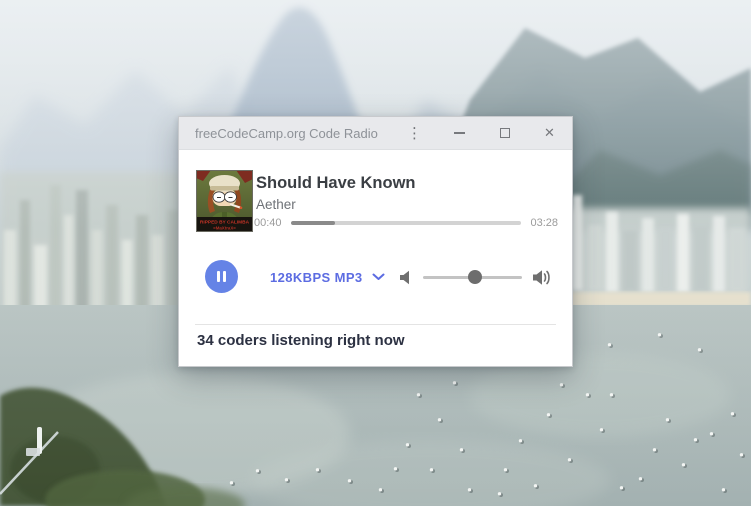  Describe the element at coordinates (218, 276) in the screenshot. I see `pause-icon` at that location.